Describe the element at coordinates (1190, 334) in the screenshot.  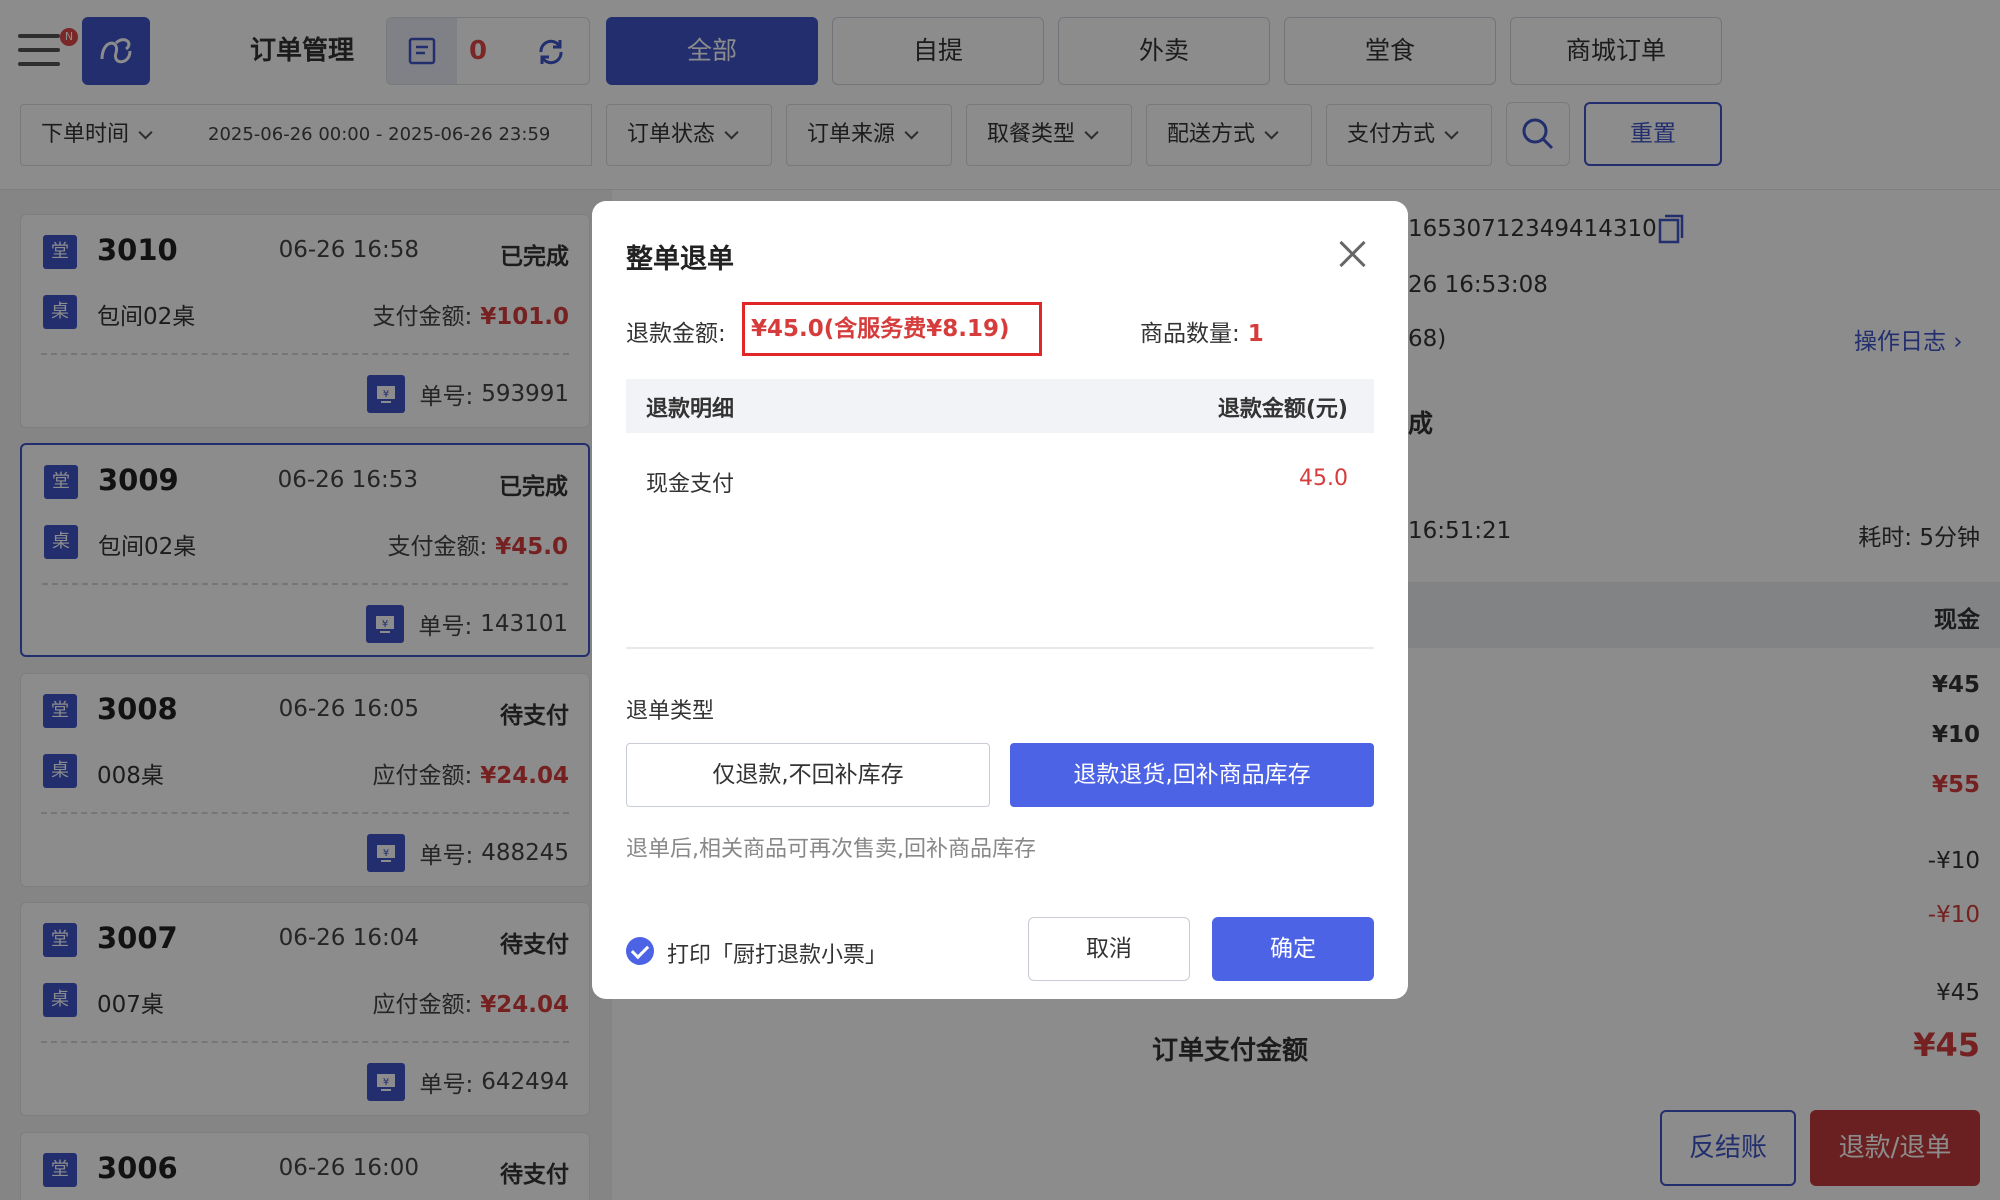
I see `item-quantity-label: 商品数量:` at that location.